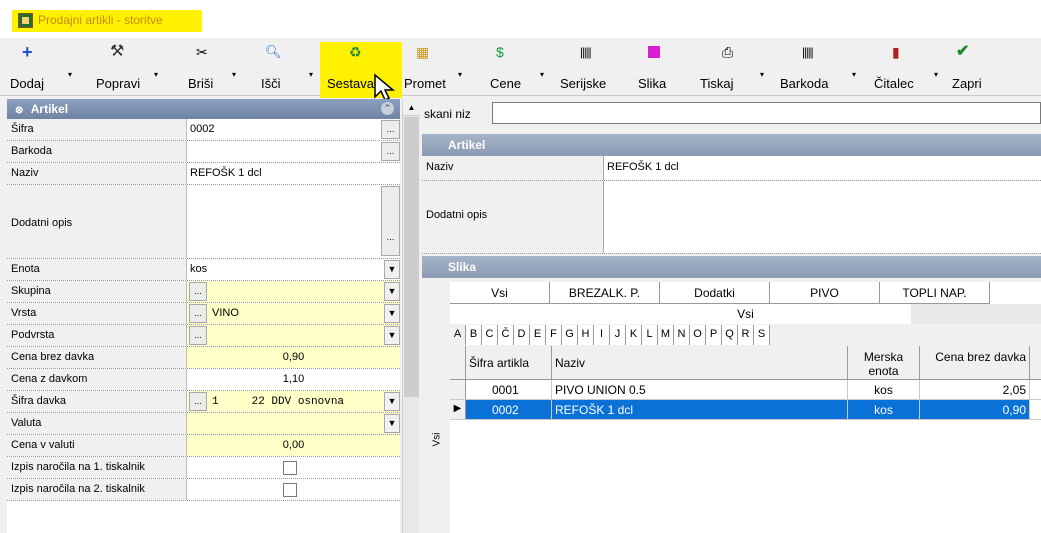  What do you see at coordinates (935, 293) in the screenshot?
I see `tab-topli-nap: TOPLI NAP.` at bounding box center [935, 293].